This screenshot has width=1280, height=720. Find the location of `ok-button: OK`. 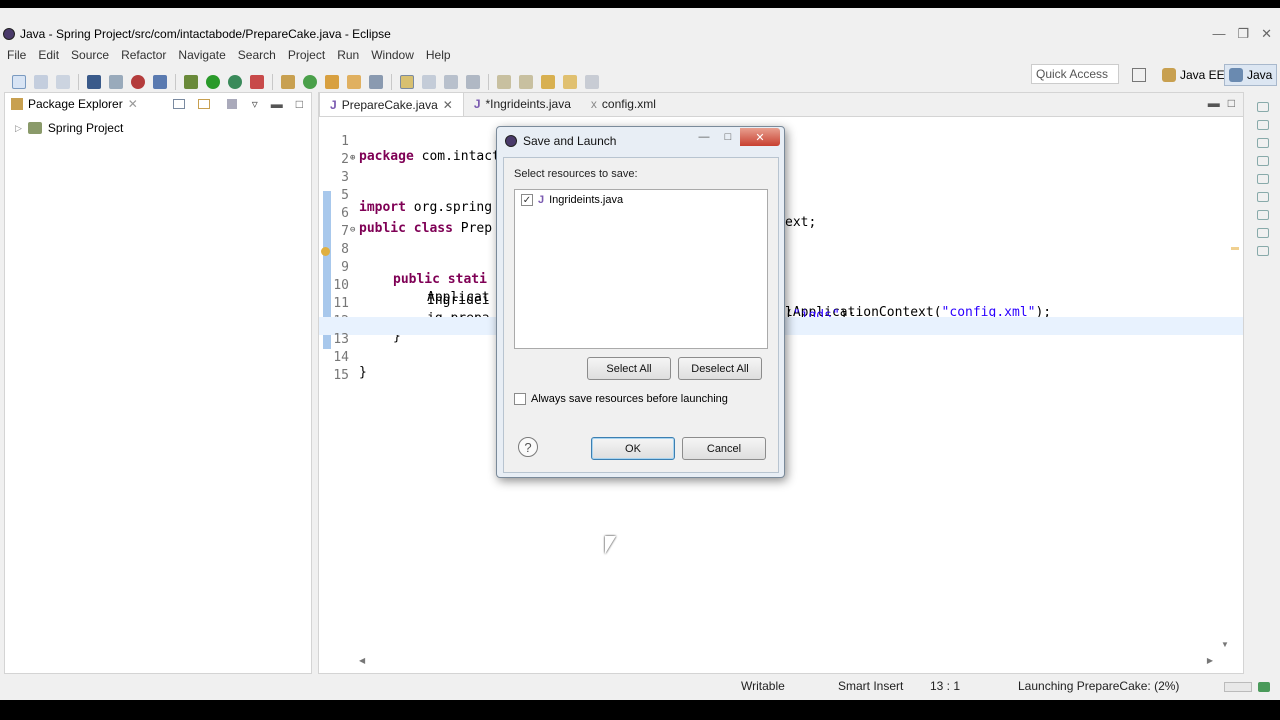

ok-button: OK is located at coordinates (633, 448).